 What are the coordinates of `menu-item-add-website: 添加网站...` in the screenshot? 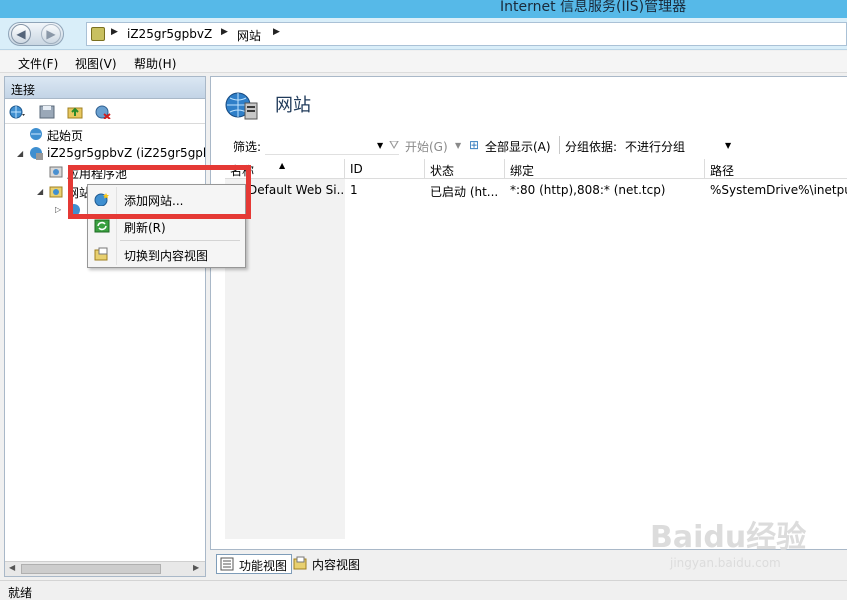 It's located at (166, 199).